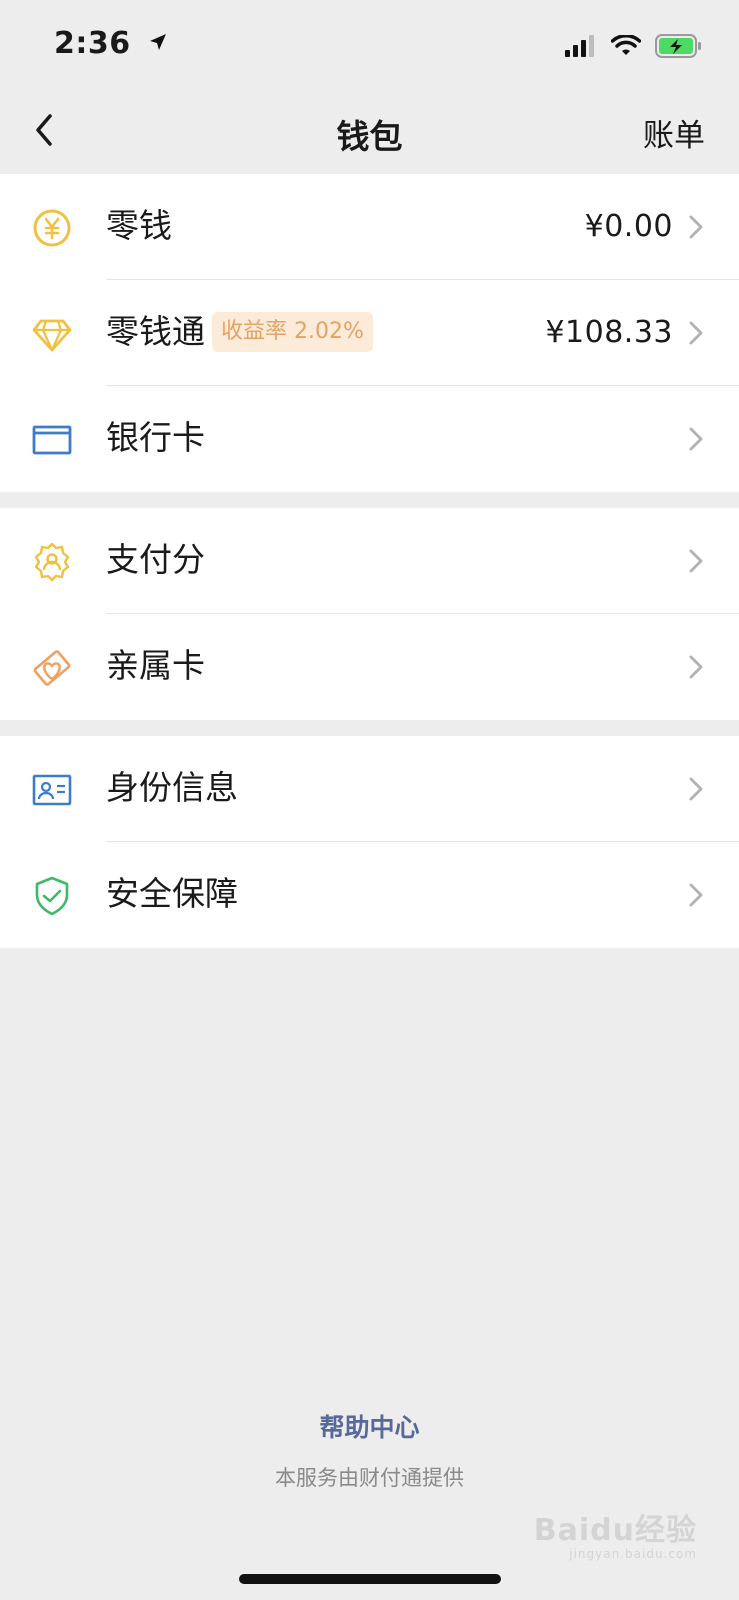 The image size is (739, 1600). Describe the element at coordinates (369, 561) in the screenshot. I see `list-item-pay-score: 支付分` at that location.